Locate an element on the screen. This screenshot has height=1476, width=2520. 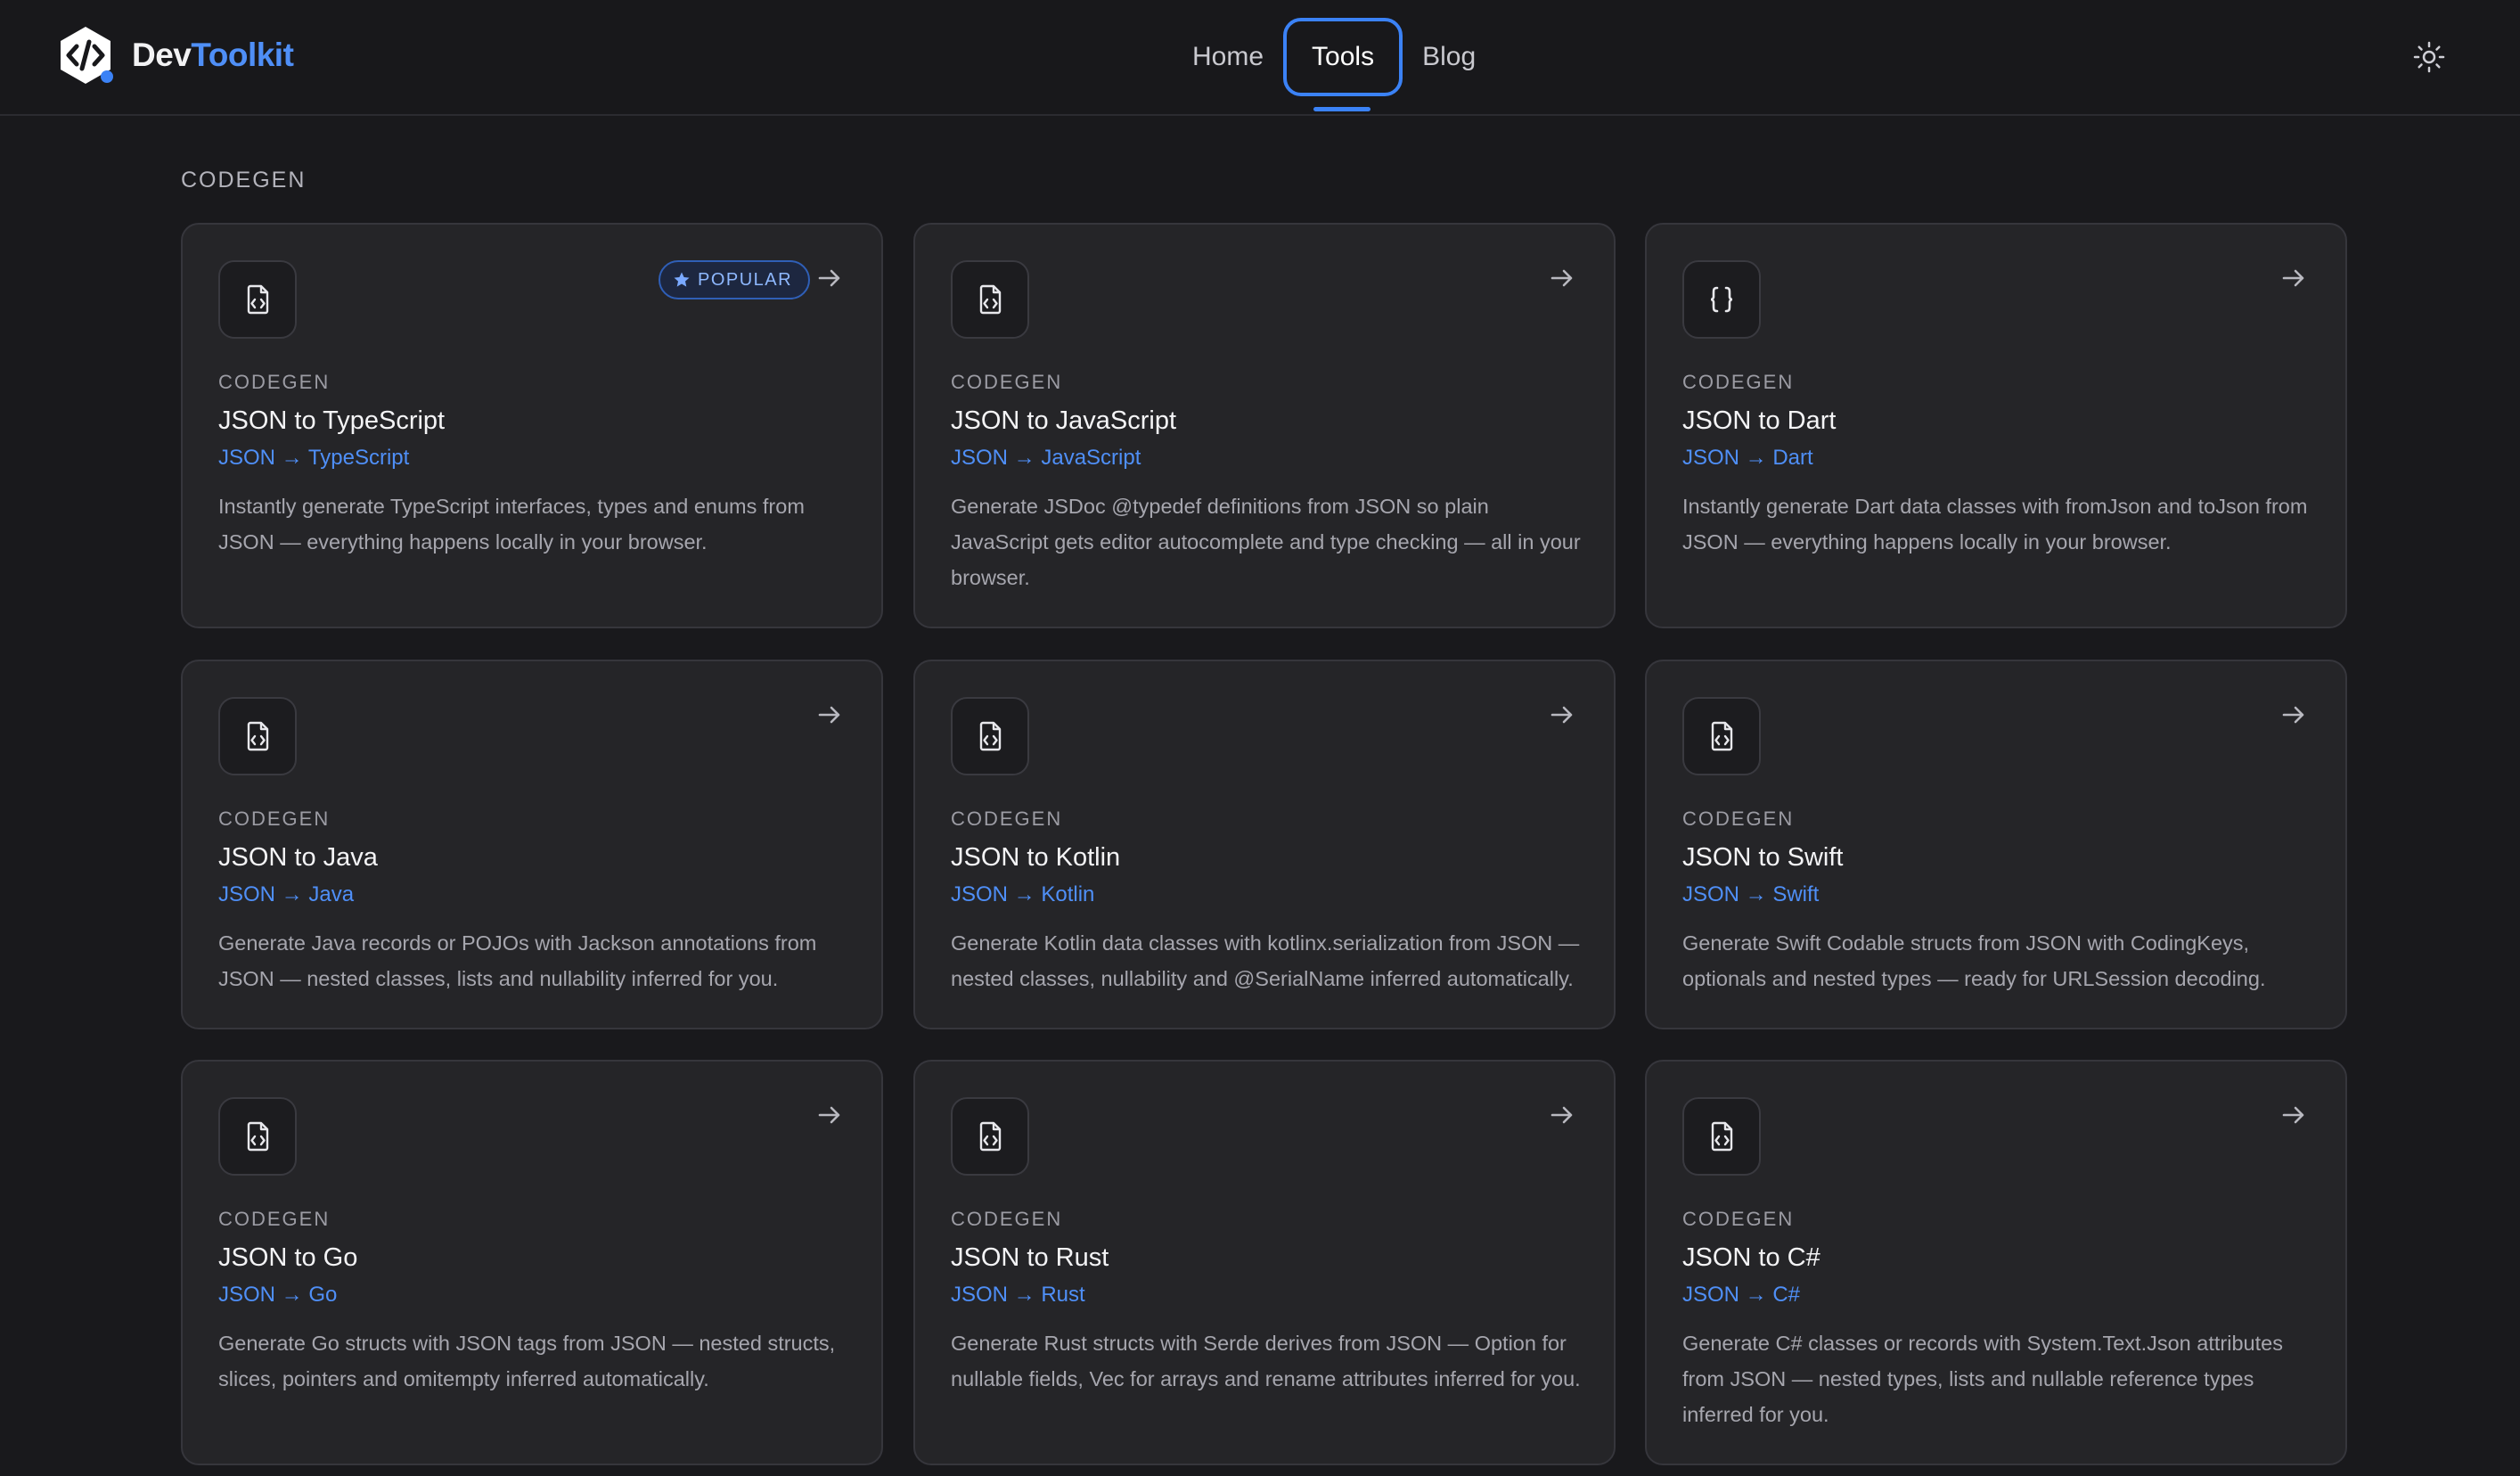
active-nav-indicator is located at coordinates (1342, 109).